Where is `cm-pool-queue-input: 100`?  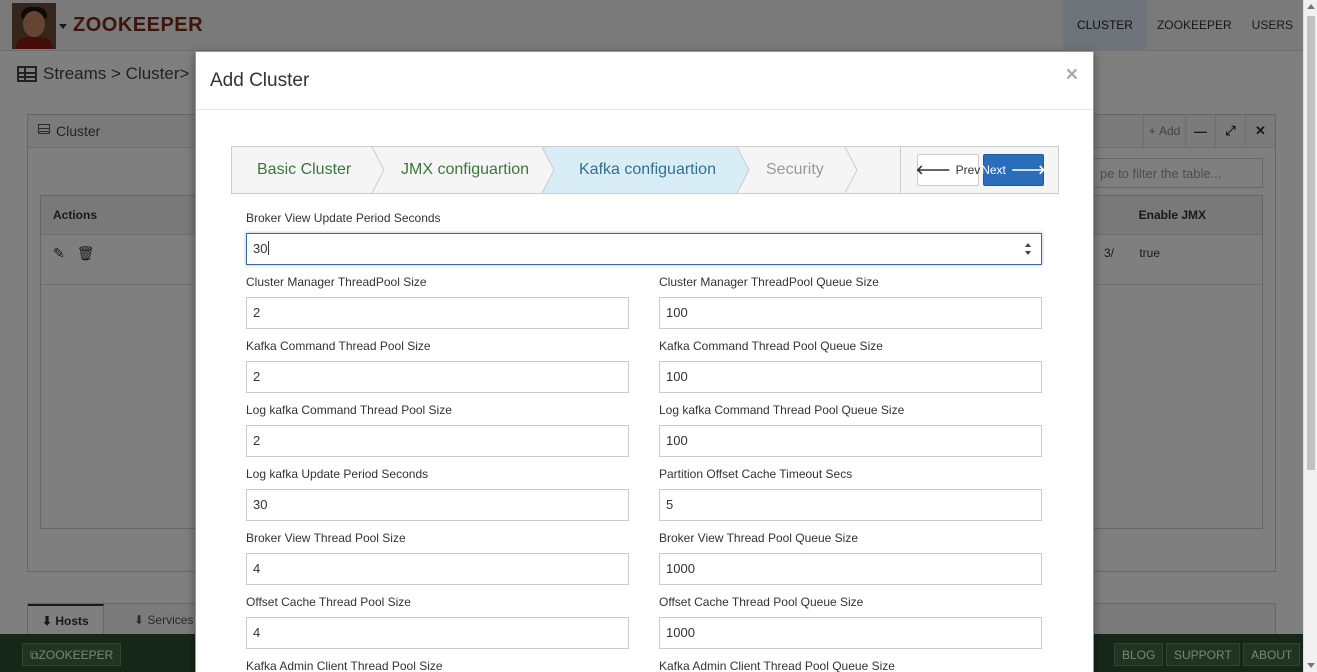
cm-pool-queue-input: 100 is located at coordinates (850, 313).